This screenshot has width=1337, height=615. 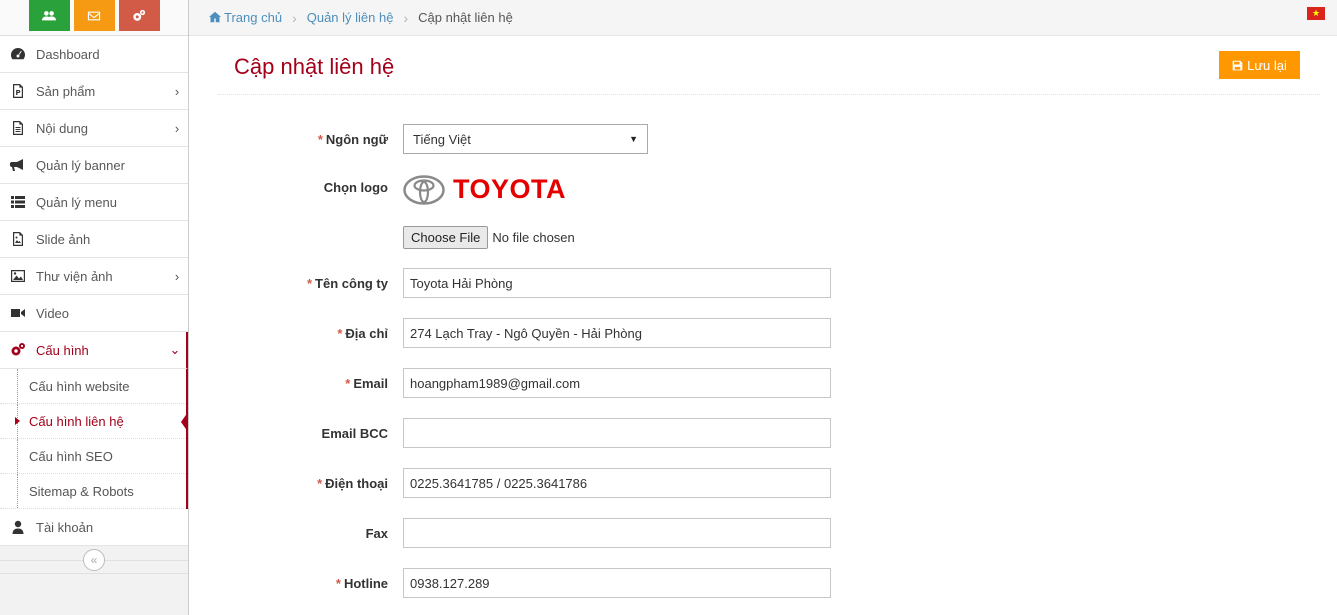 What do you see at coordinates (18, 165) in the screenshot?
I see `bullhorn-icon` at bounding box center [18, 165].